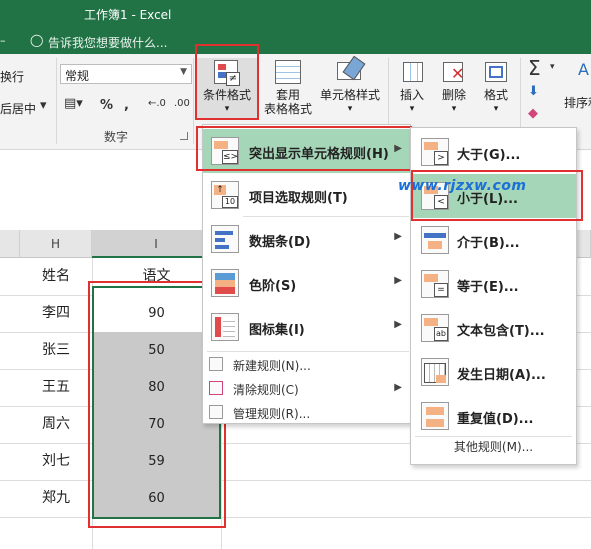  What do you see at coordinates (266, 390) in the screenshot?
I see `menu-item-label: 清除规则(C)` at bounding box center [266, 390].